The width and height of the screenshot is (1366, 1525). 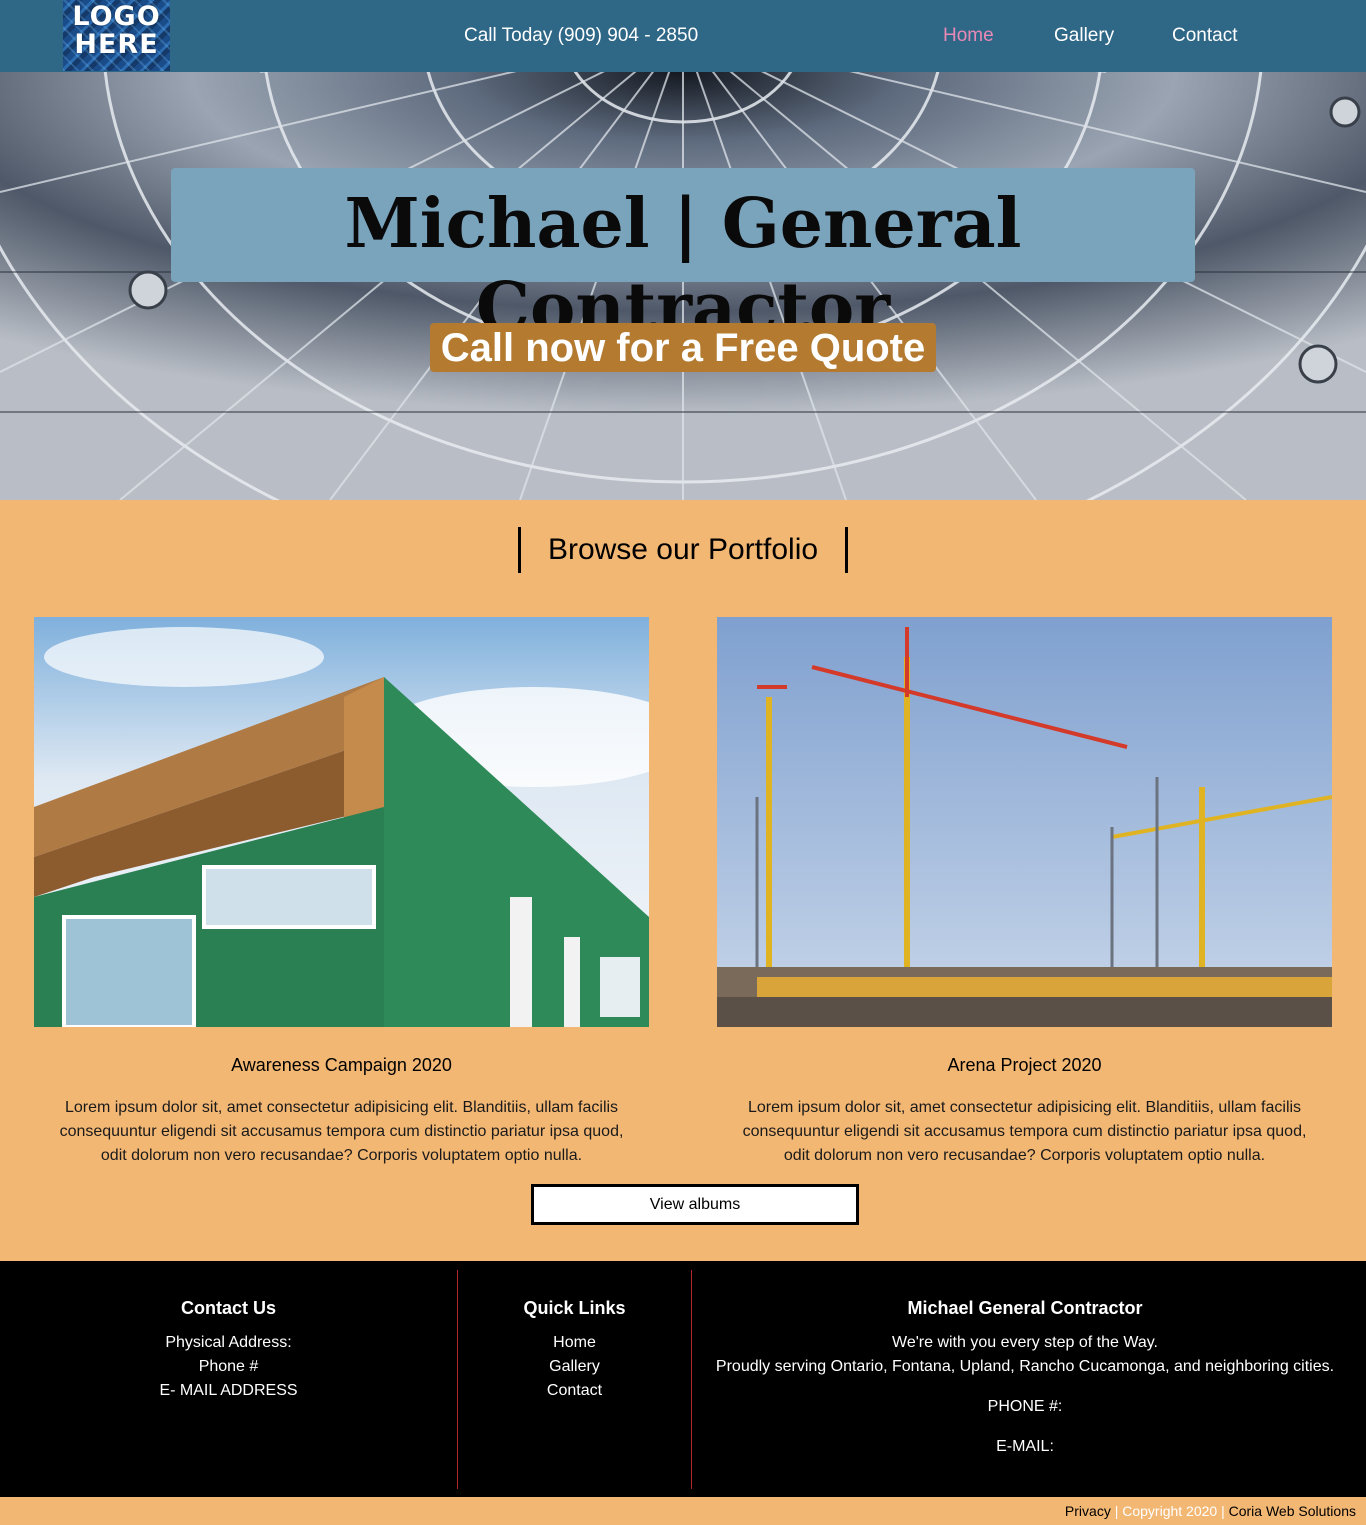 I want to click on footer-link-gallery: Gallery, so click(x=574, y=1367).